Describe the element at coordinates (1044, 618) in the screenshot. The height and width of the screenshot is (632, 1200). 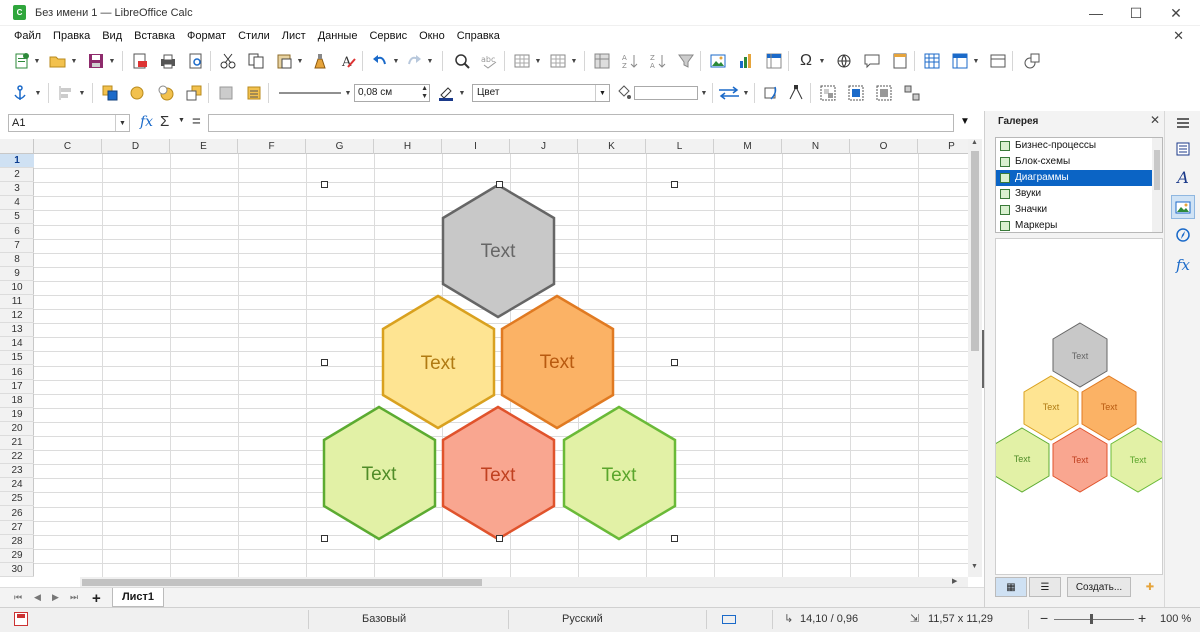
I see `zoom-out-icon: −` at that location.